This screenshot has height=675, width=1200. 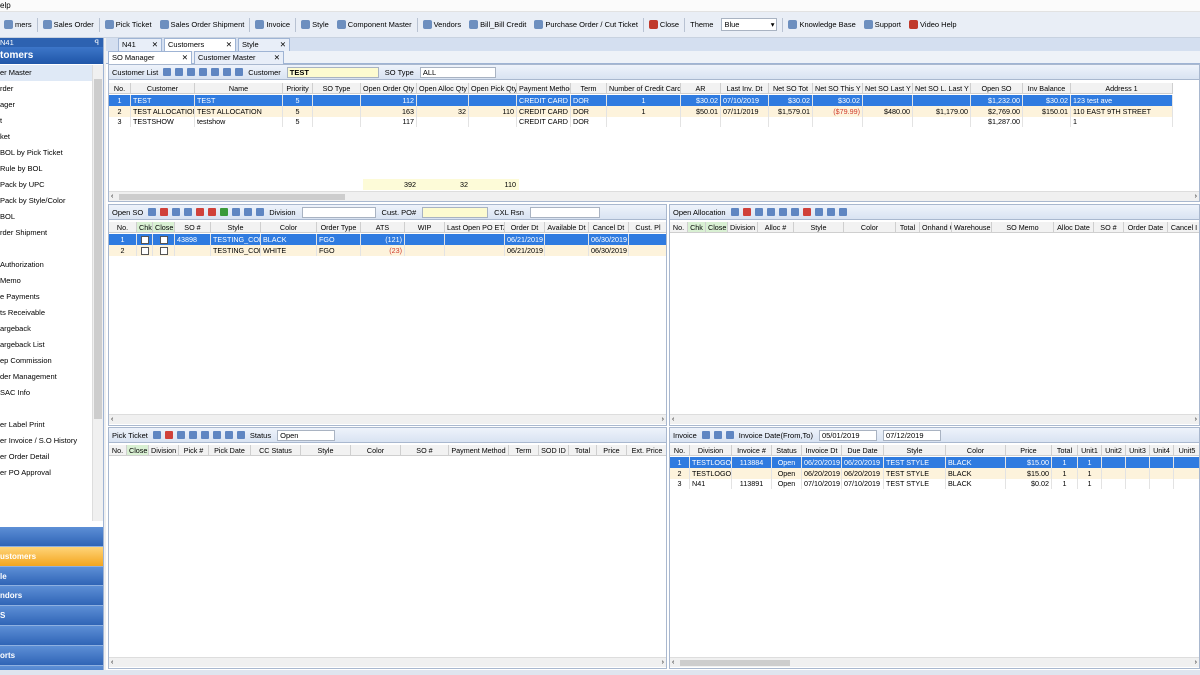 What do you see at coordinates (1122, 88) in the screenshot?
I see `column-header: Address 1` at bounding box center [1122, 88].